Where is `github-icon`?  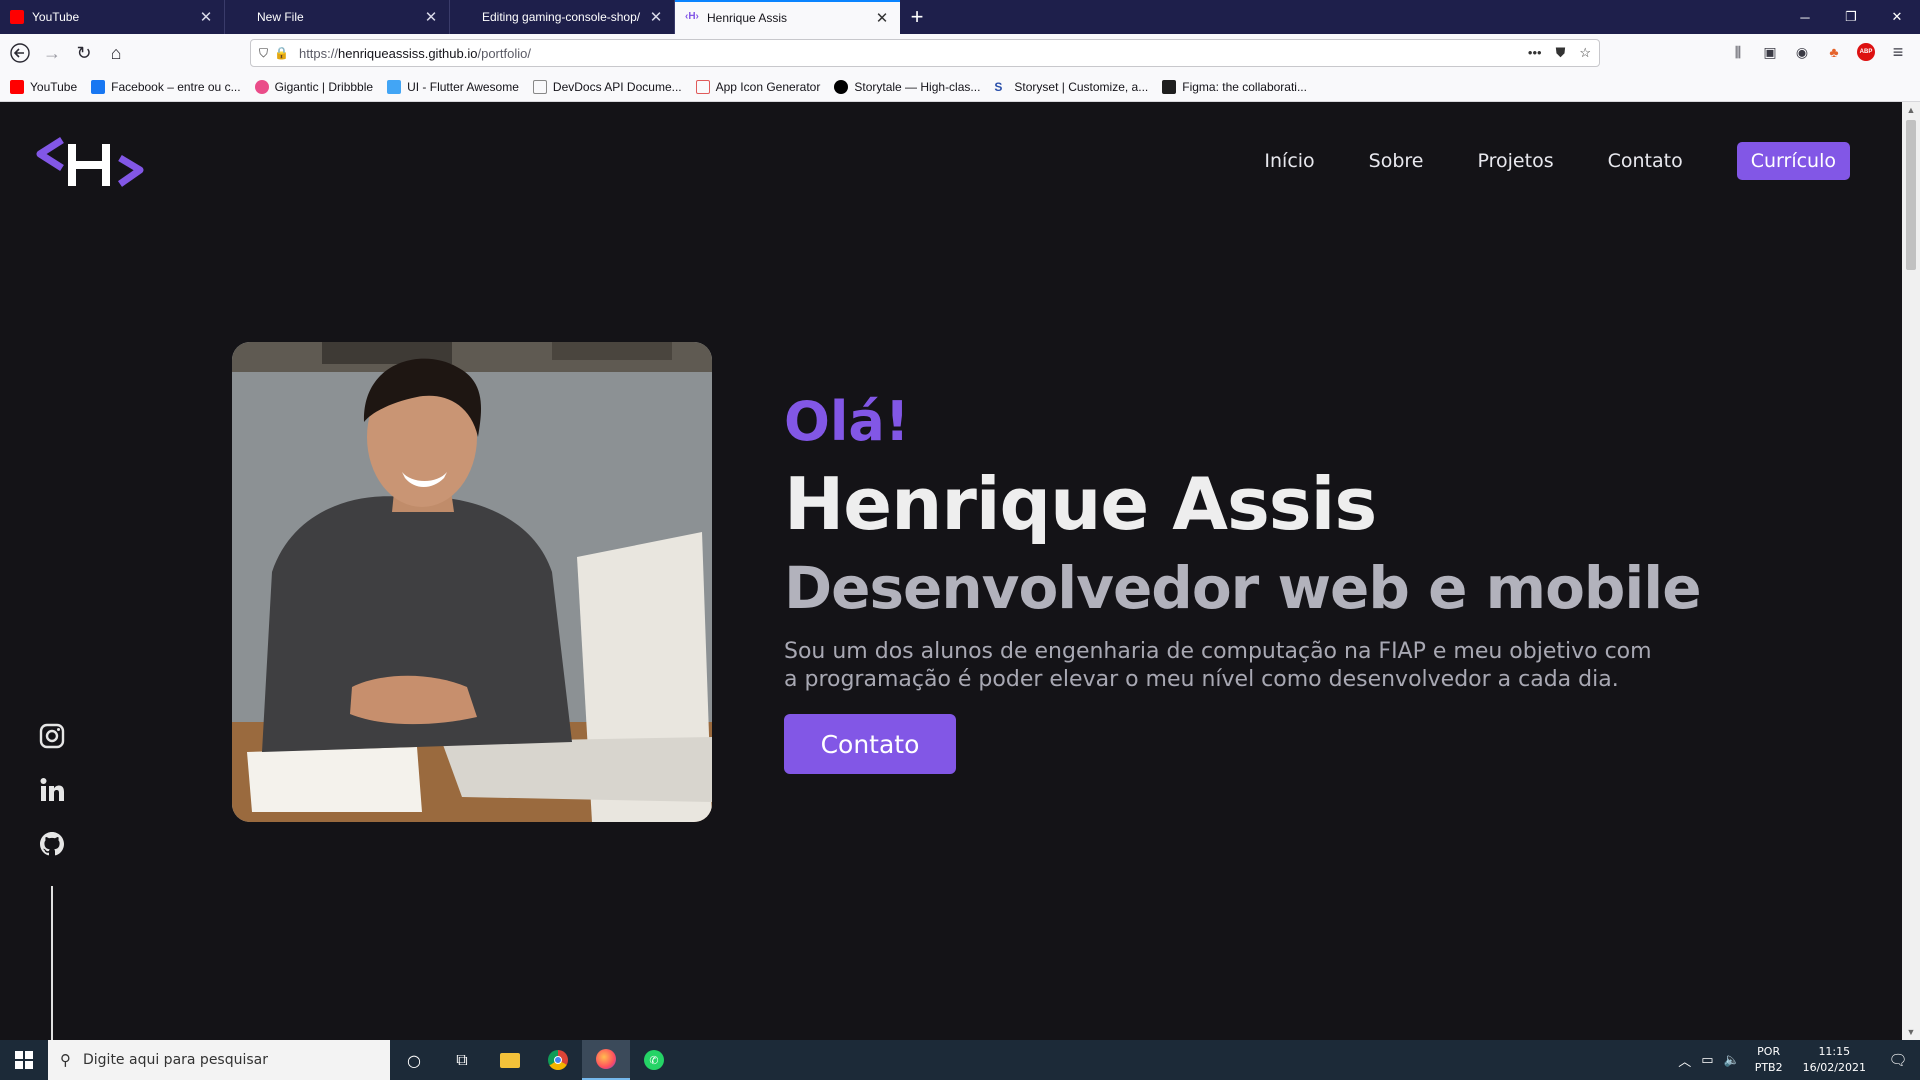 github-icon is located at coordinates (52, 844).